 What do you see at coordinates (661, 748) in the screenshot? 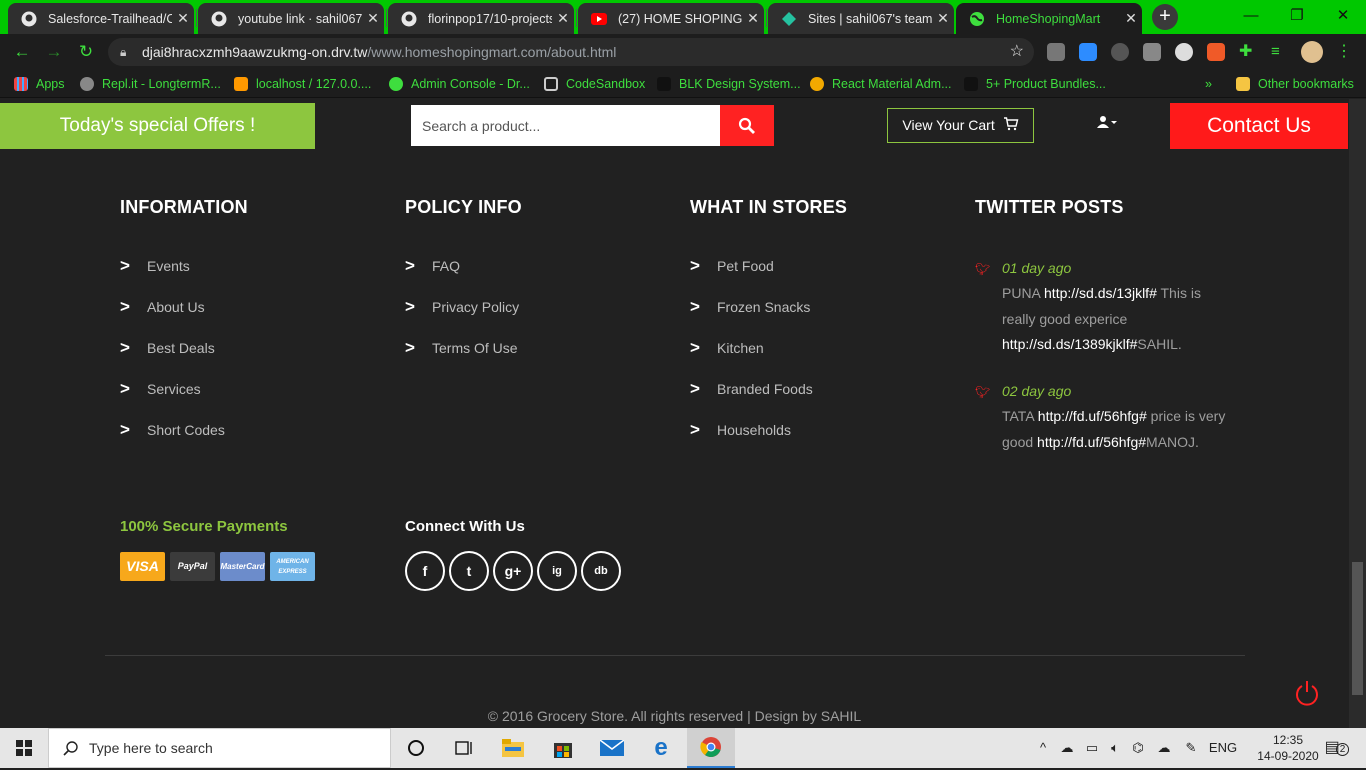
I see `edge-icon: e` at bounding box center [661, 748].